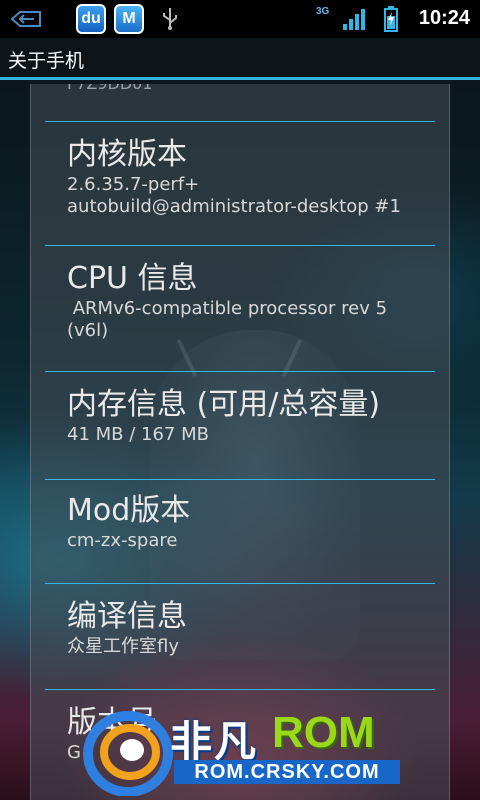 The image size is (480, 800). Describe the element at coordinates (253, 522) in the screenshot. I see `list-item-mod-version: Mod版本 cm-zx-spare` at that location.